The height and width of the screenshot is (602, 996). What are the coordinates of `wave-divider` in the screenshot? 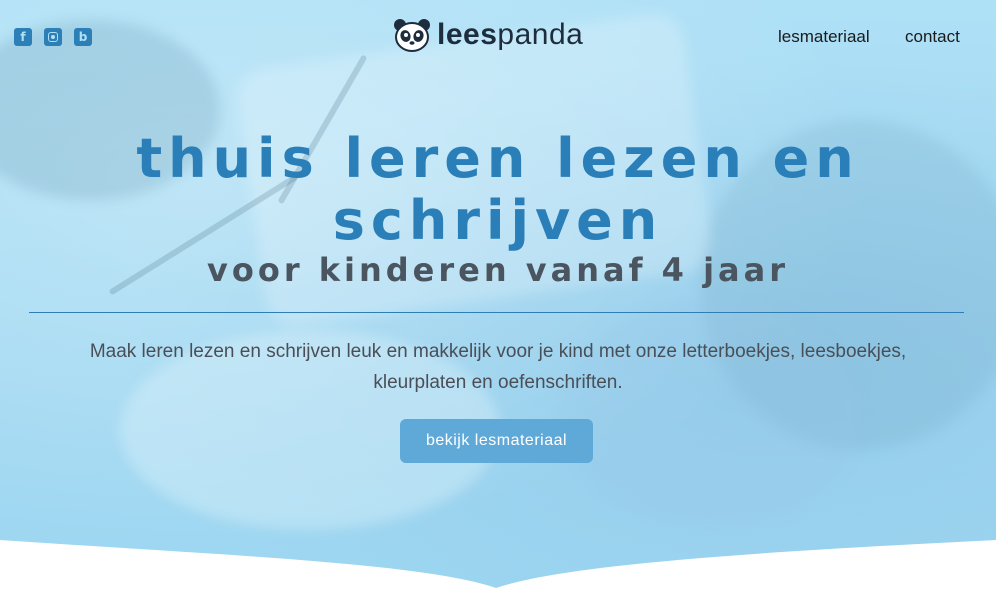 It's located at (498, 571).